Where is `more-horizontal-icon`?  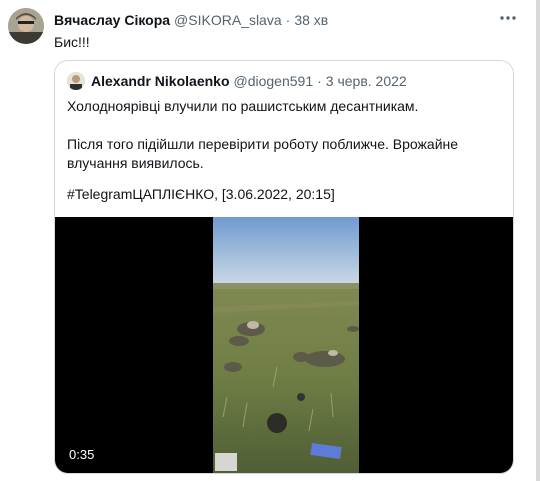
more-horizontal-icon is located at coordinates (508, 18).